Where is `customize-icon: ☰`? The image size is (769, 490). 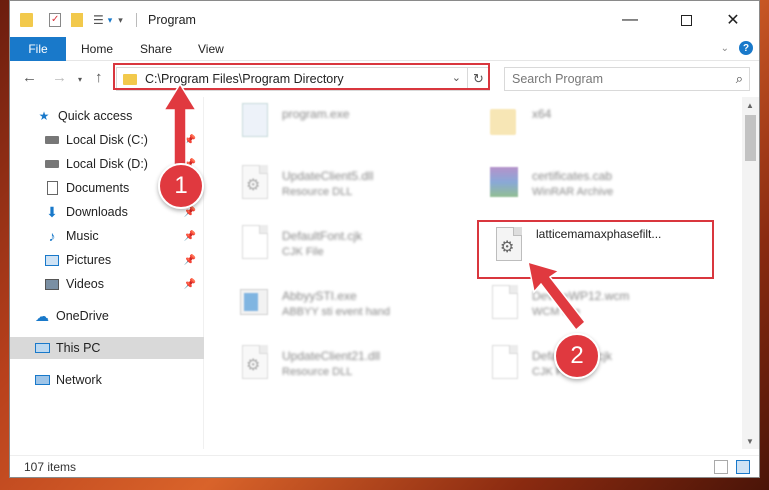 customize-icon: ☰ is located at coordinates (98, 20).